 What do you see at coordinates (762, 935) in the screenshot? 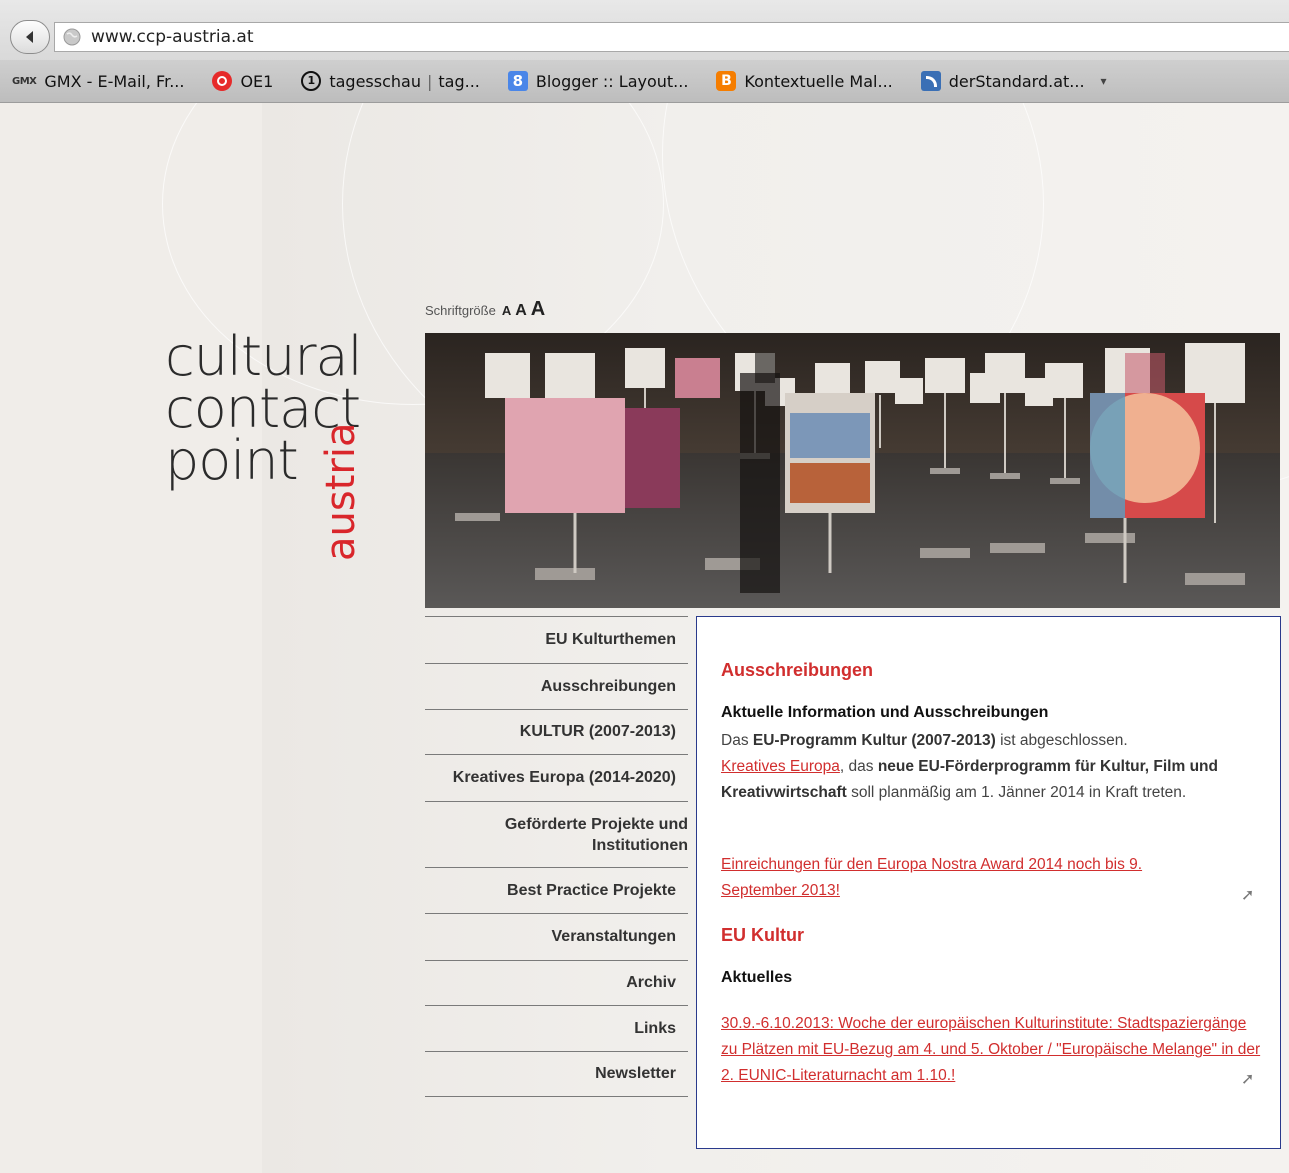
I see `section-heading-eu-kultur: EU Kultur` at bounding box center [762, 935].